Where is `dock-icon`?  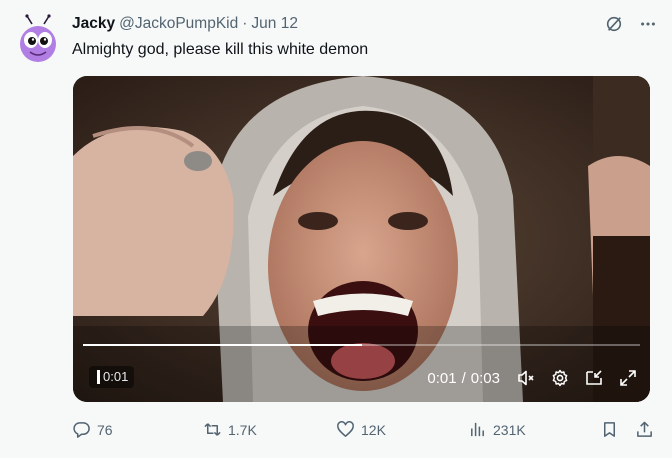 dock-icon is located at coordinates (594, 378).